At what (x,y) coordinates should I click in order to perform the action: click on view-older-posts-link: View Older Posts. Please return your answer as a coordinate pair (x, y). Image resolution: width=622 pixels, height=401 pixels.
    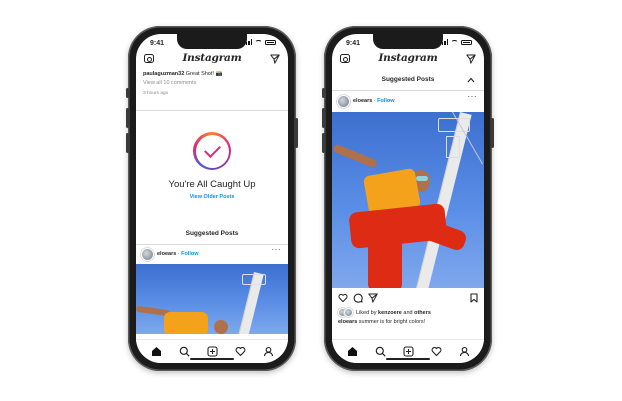
    Looking at the image, I should click on (212, 197).